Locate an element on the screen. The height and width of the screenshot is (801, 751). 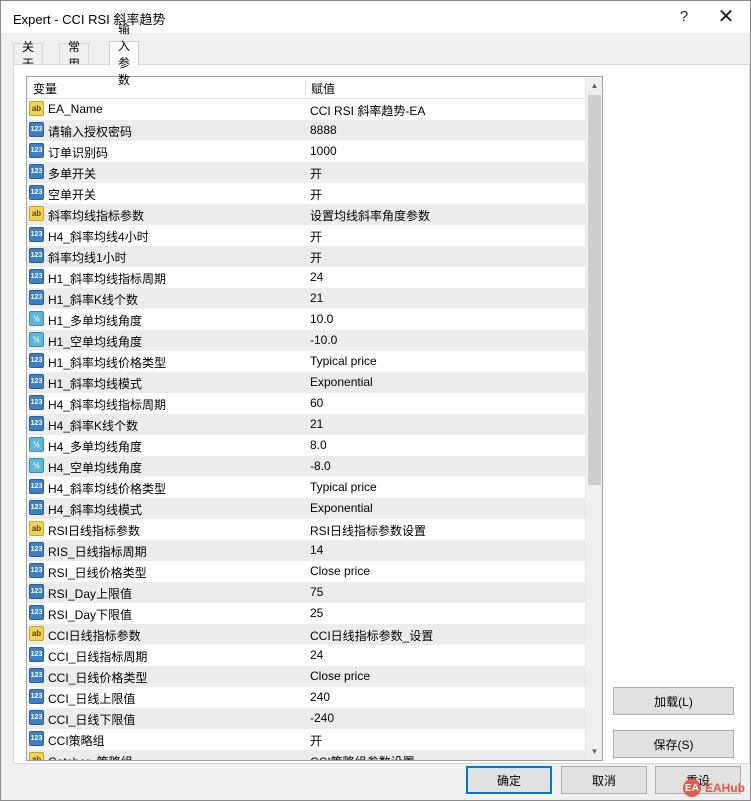
load-button: 加载(L) is located at coordinates (673, 701).